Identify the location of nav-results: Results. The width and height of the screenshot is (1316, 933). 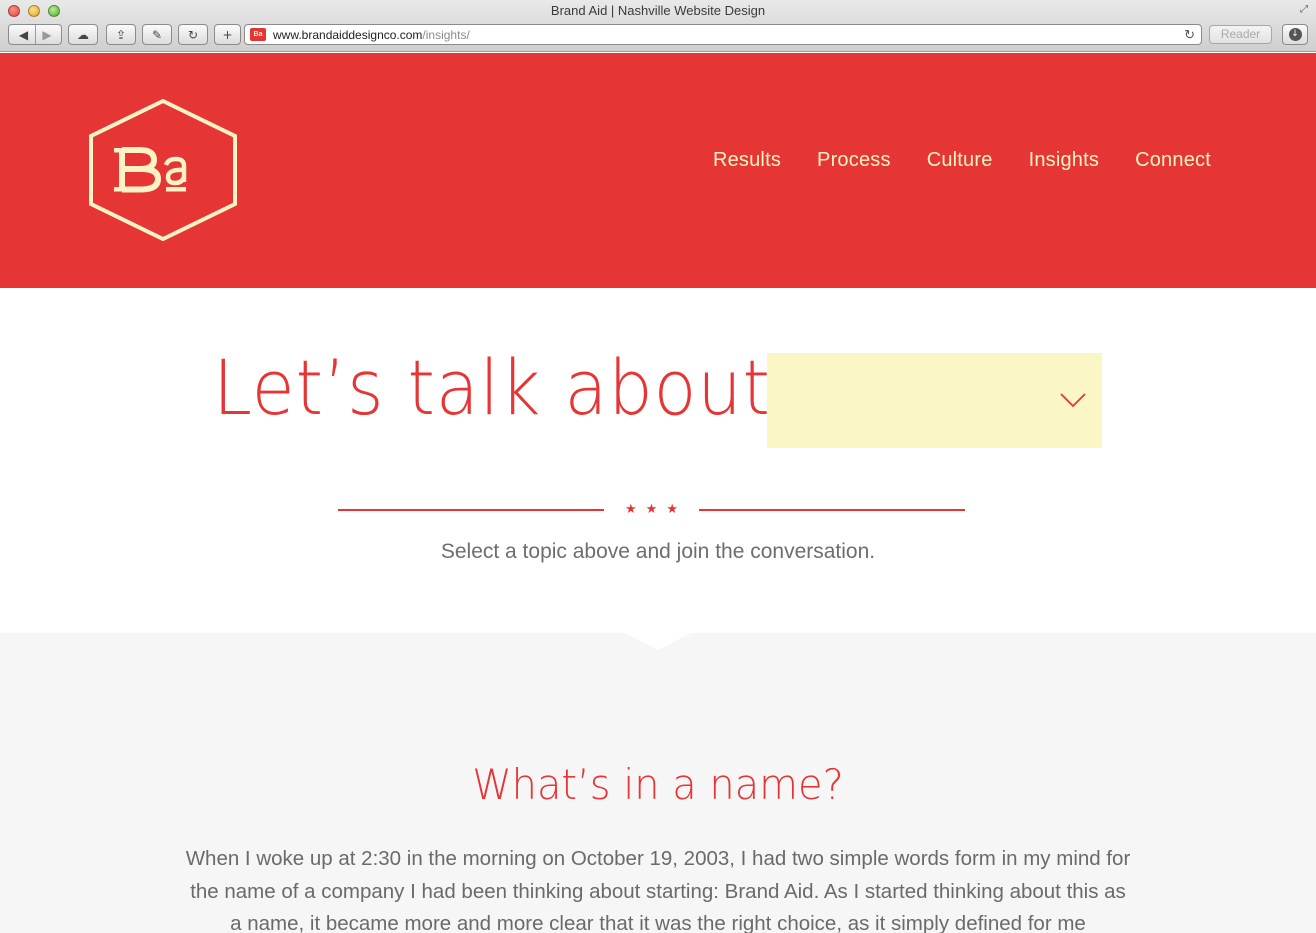
(747, 160).